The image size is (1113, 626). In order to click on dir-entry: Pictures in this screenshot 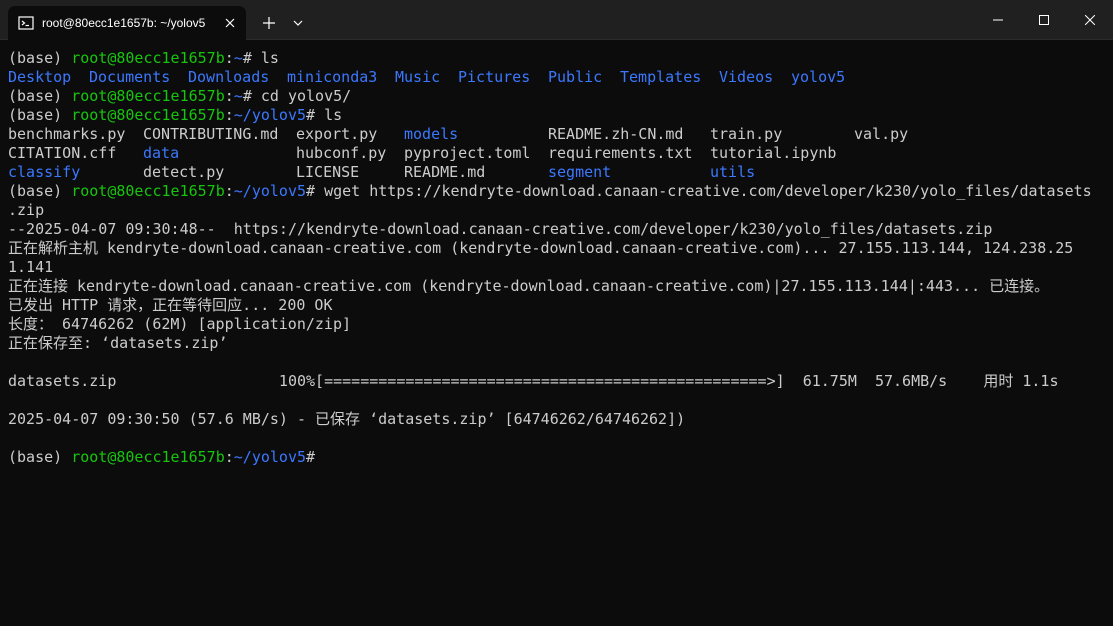, I will do `click(494, 77)`.